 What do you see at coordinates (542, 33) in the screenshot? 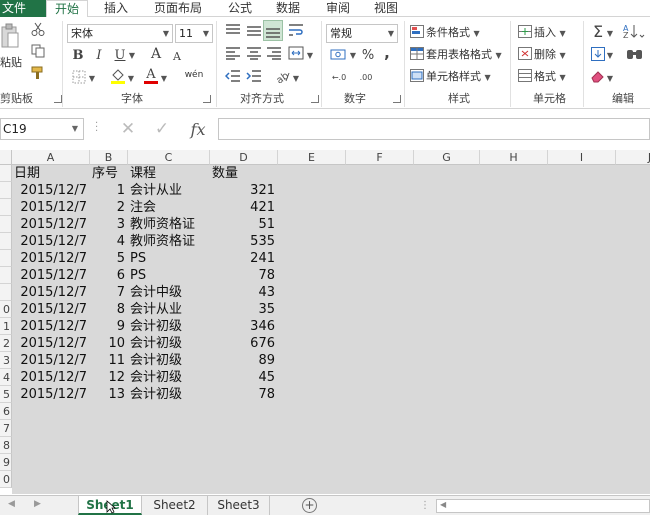
I see `insert-cells-button: 插入 ▼` at bounding box center [542, 33].